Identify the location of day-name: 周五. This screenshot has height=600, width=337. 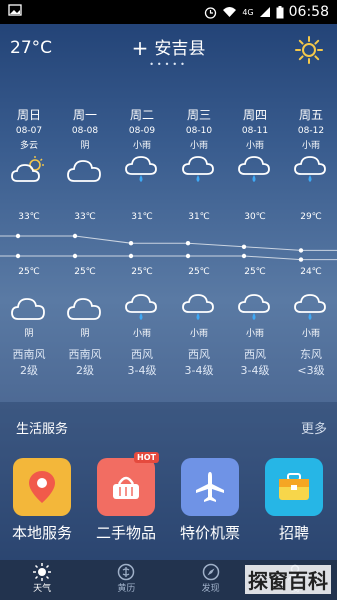
(310, 115).